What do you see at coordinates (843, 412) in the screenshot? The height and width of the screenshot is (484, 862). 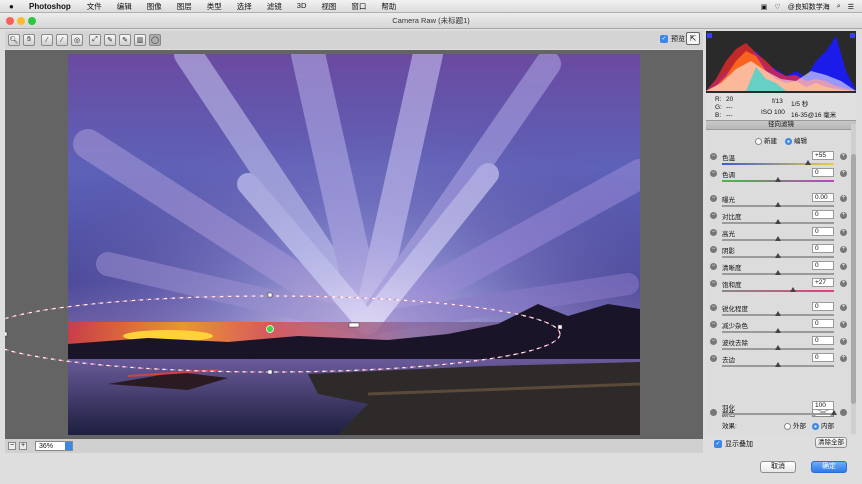 I see `color-plus-icon` at bounding box center [843, 412].